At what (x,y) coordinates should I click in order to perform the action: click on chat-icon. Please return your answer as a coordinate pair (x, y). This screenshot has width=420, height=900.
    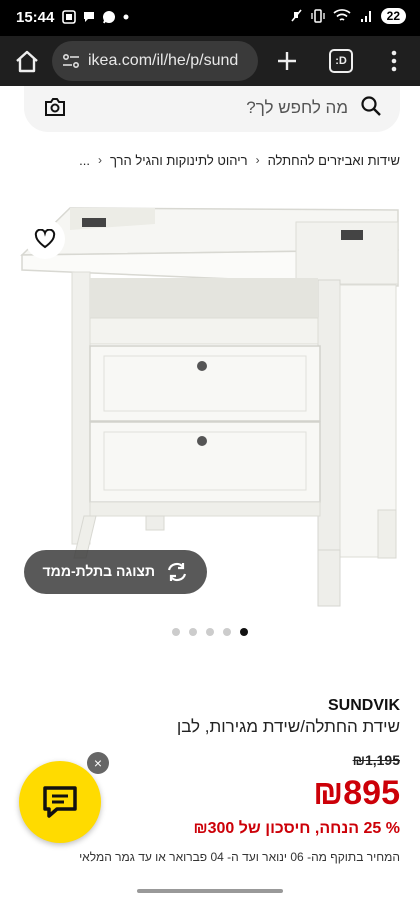
    Looking at the image, I should click on (60, 802).